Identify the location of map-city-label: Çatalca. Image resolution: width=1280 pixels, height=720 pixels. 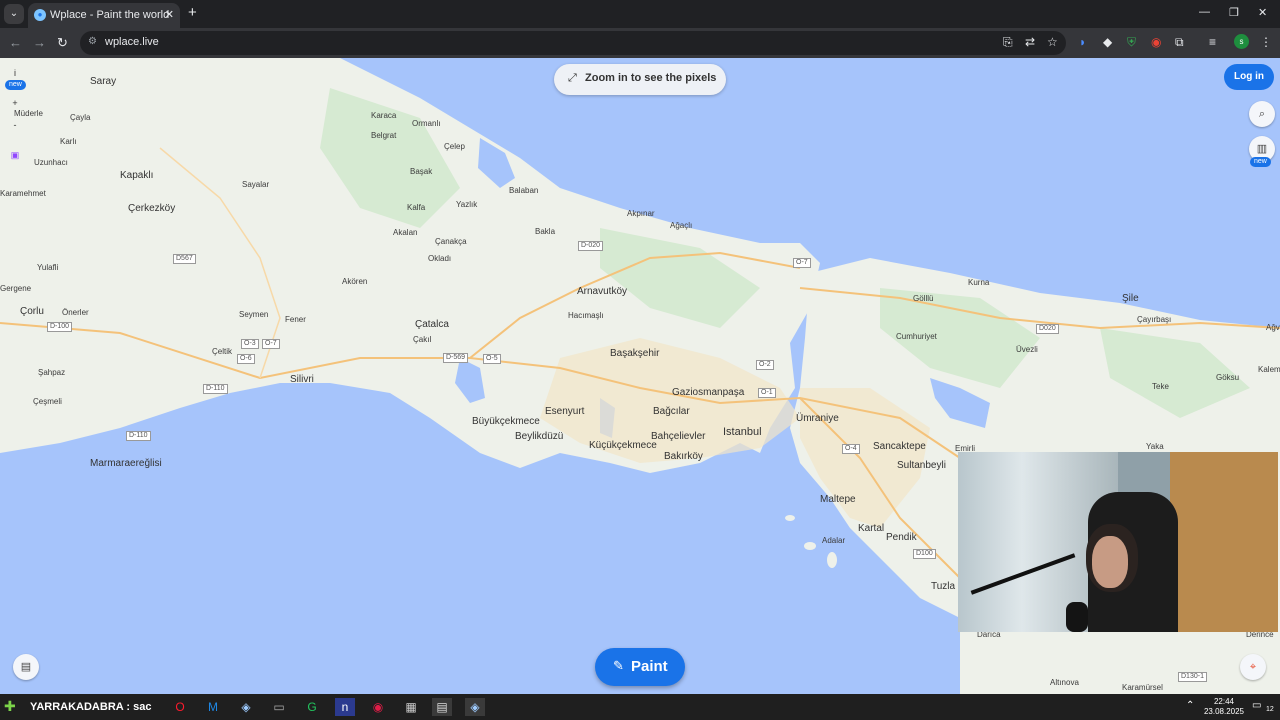
(432, 324).